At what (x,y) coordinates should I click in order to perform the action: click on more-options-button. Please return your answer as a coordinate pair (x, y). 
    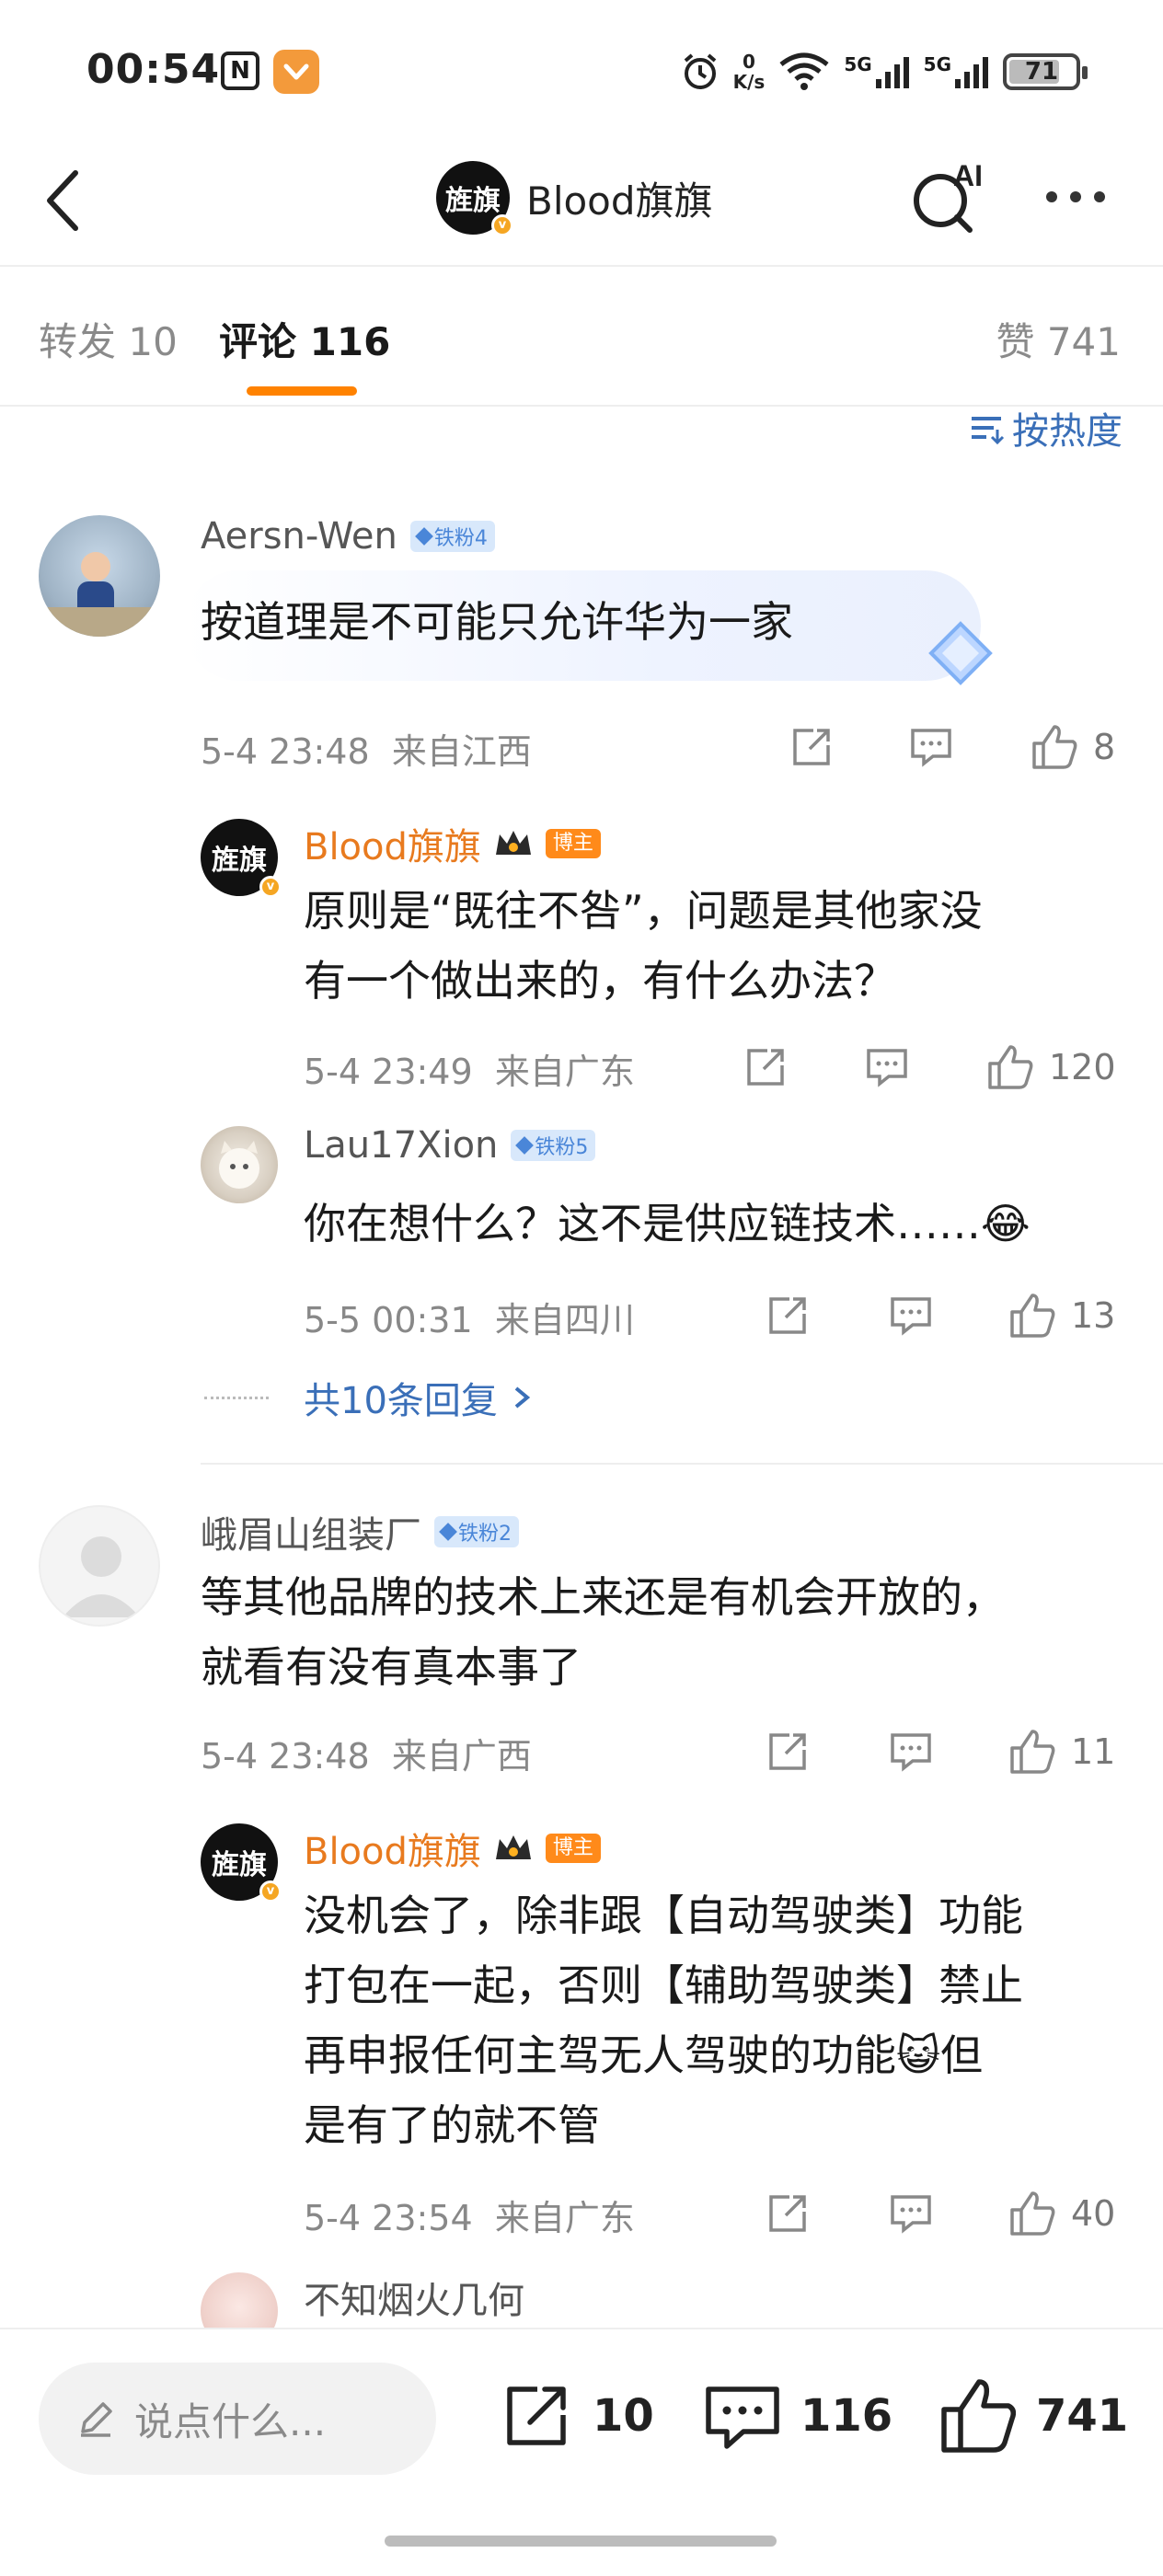
    Looking at the image, I should click on (1076, 196).